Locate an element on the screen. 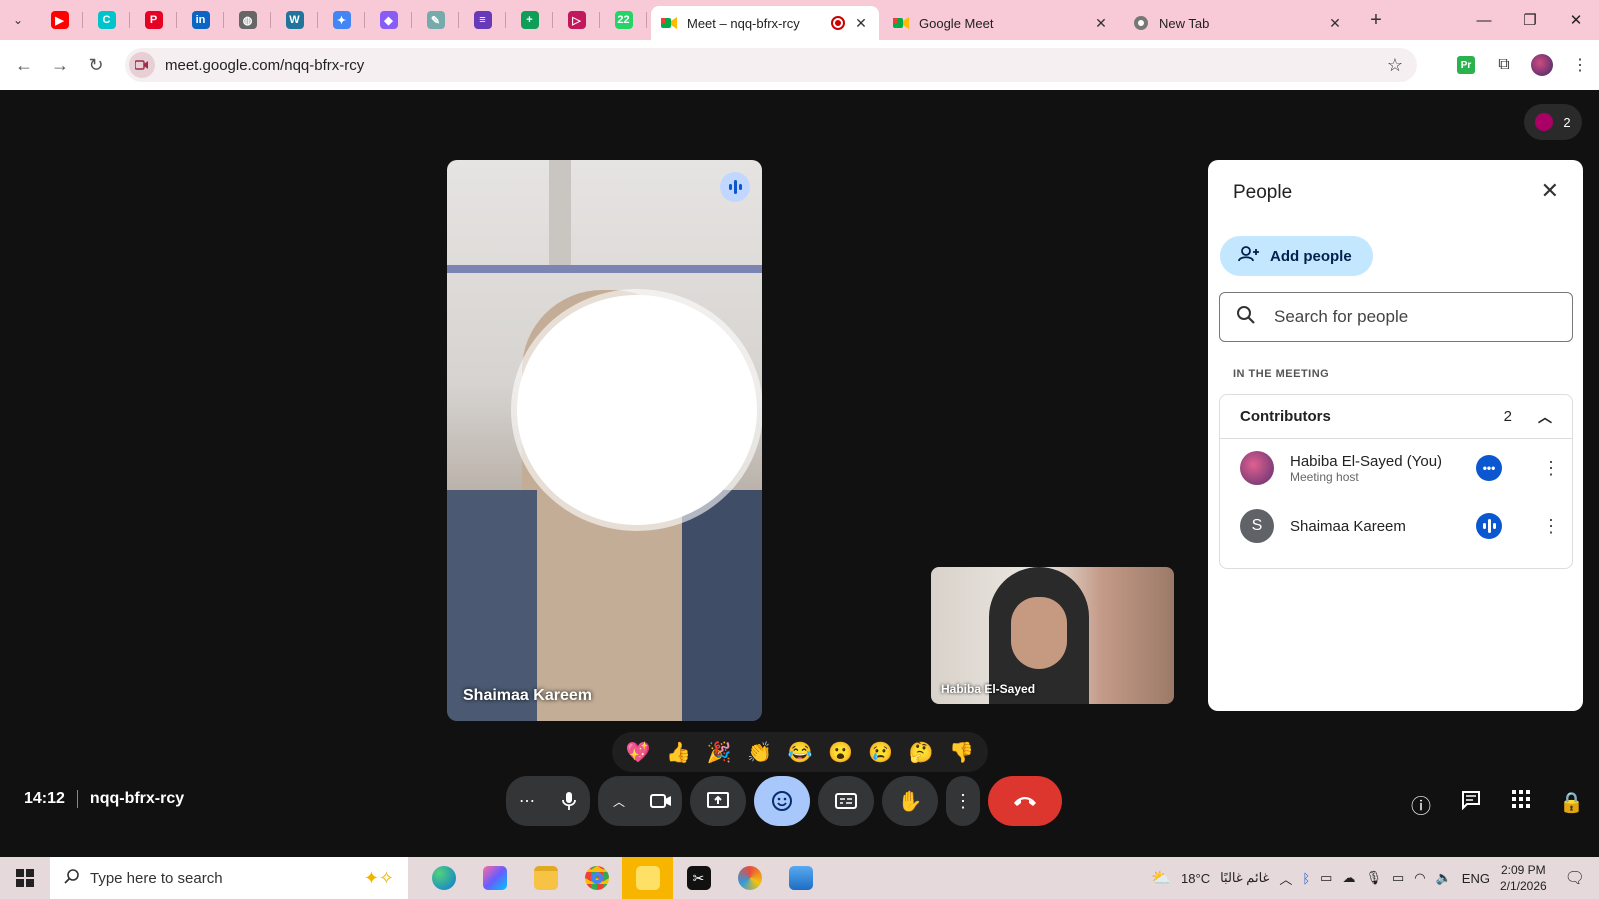  pinned-tab: 22 is located at coordinates (623, 20).